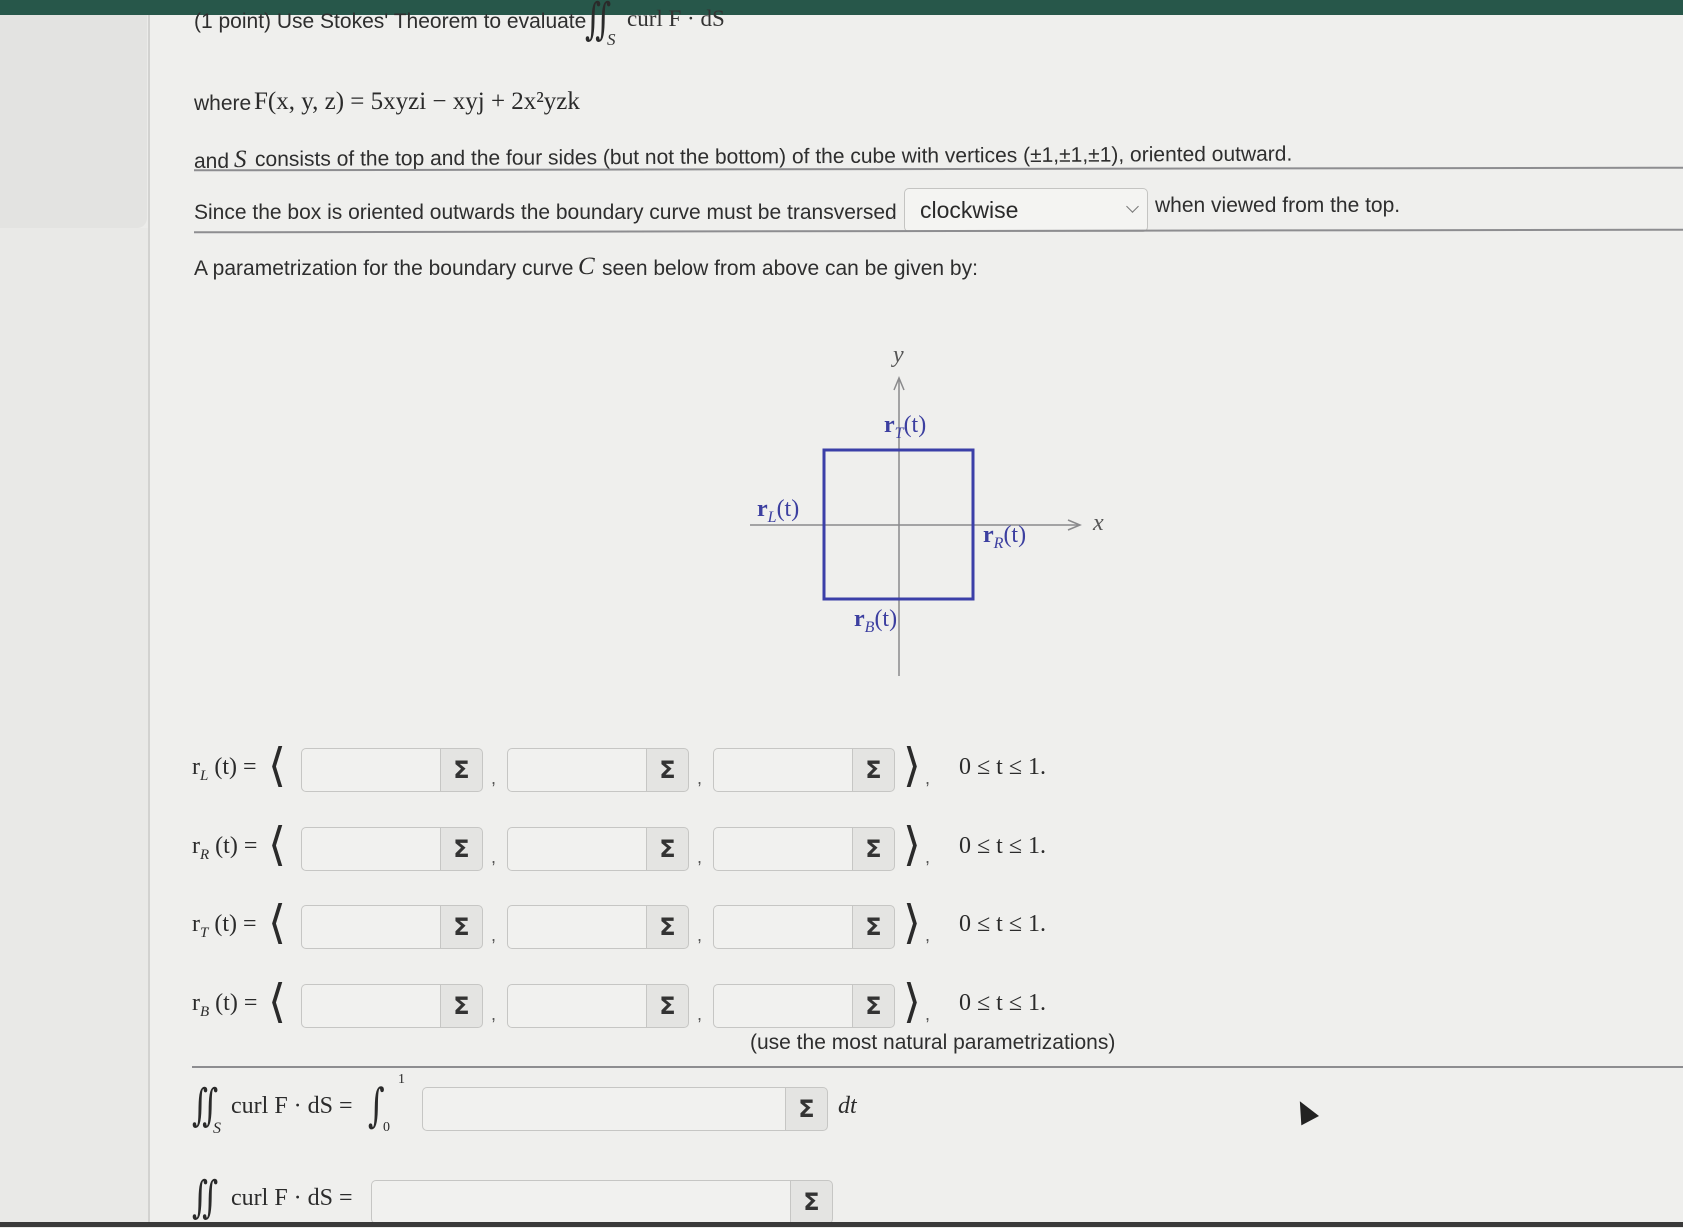 The image size is (1683, 1228). Describe the element at coordinates (401, 1079) in the screenshot. I see `integral-upper-limit: 1` at that location.